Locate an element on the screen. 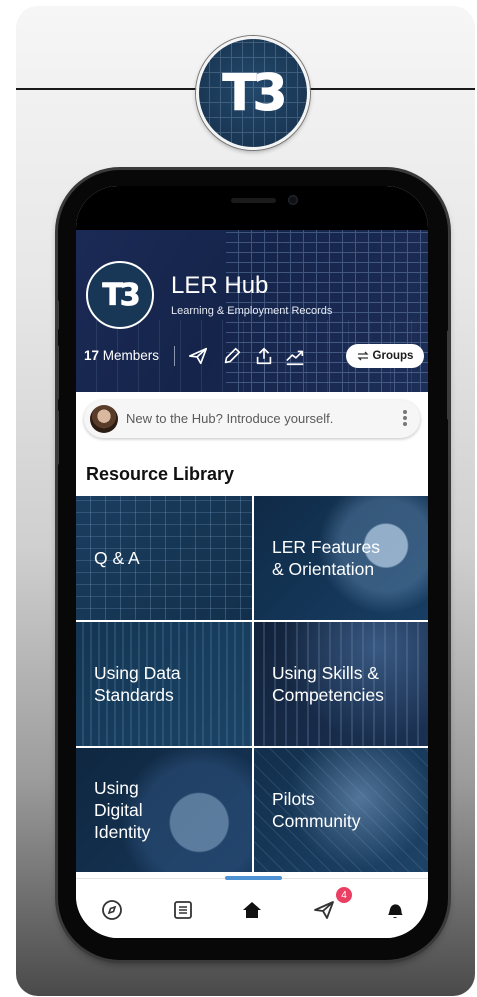  members-count: 17 Members is located at coordinates (121, 355).